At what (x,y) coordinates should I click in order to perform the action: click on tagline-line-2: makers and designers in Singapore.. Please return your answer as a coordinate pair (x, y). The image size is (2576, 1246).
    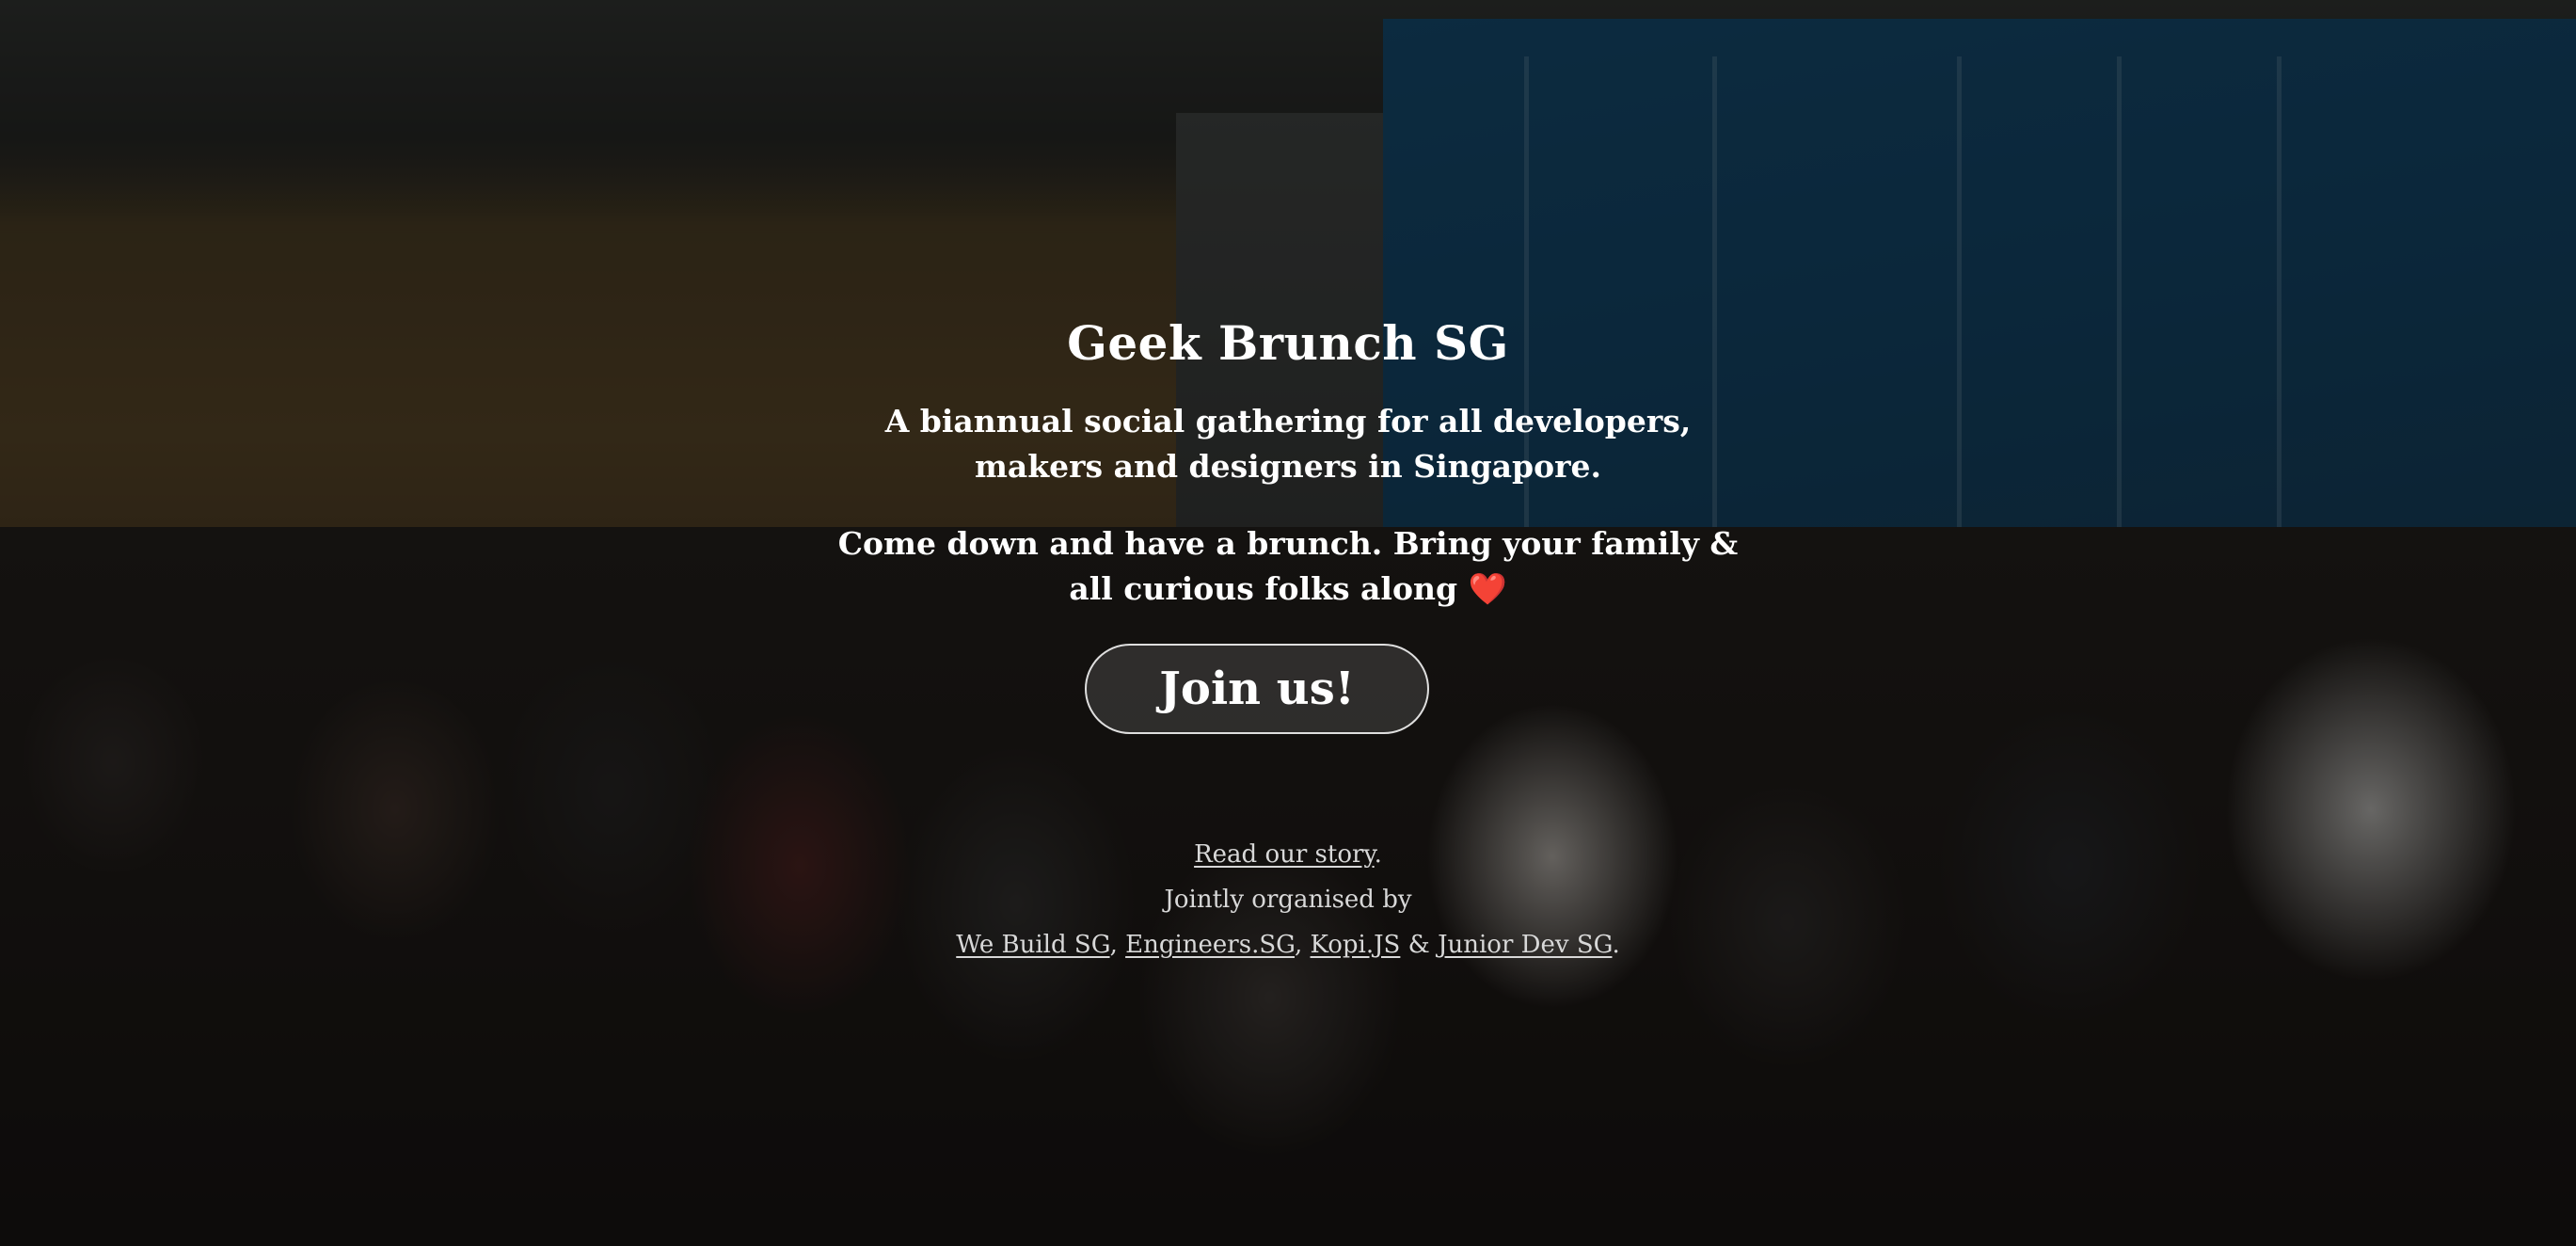
    Looking at the image, I should click on (1288, 467).